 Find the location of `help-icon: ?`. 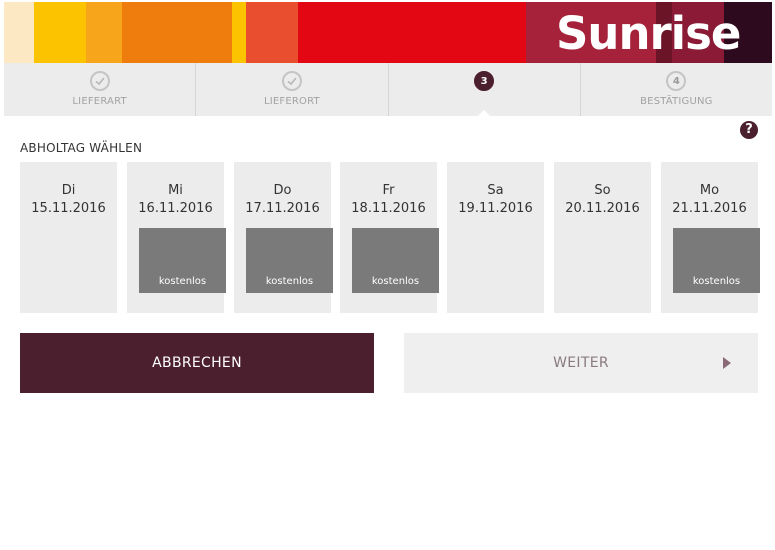

help-icon: ? is located at coordinates (749, 130).